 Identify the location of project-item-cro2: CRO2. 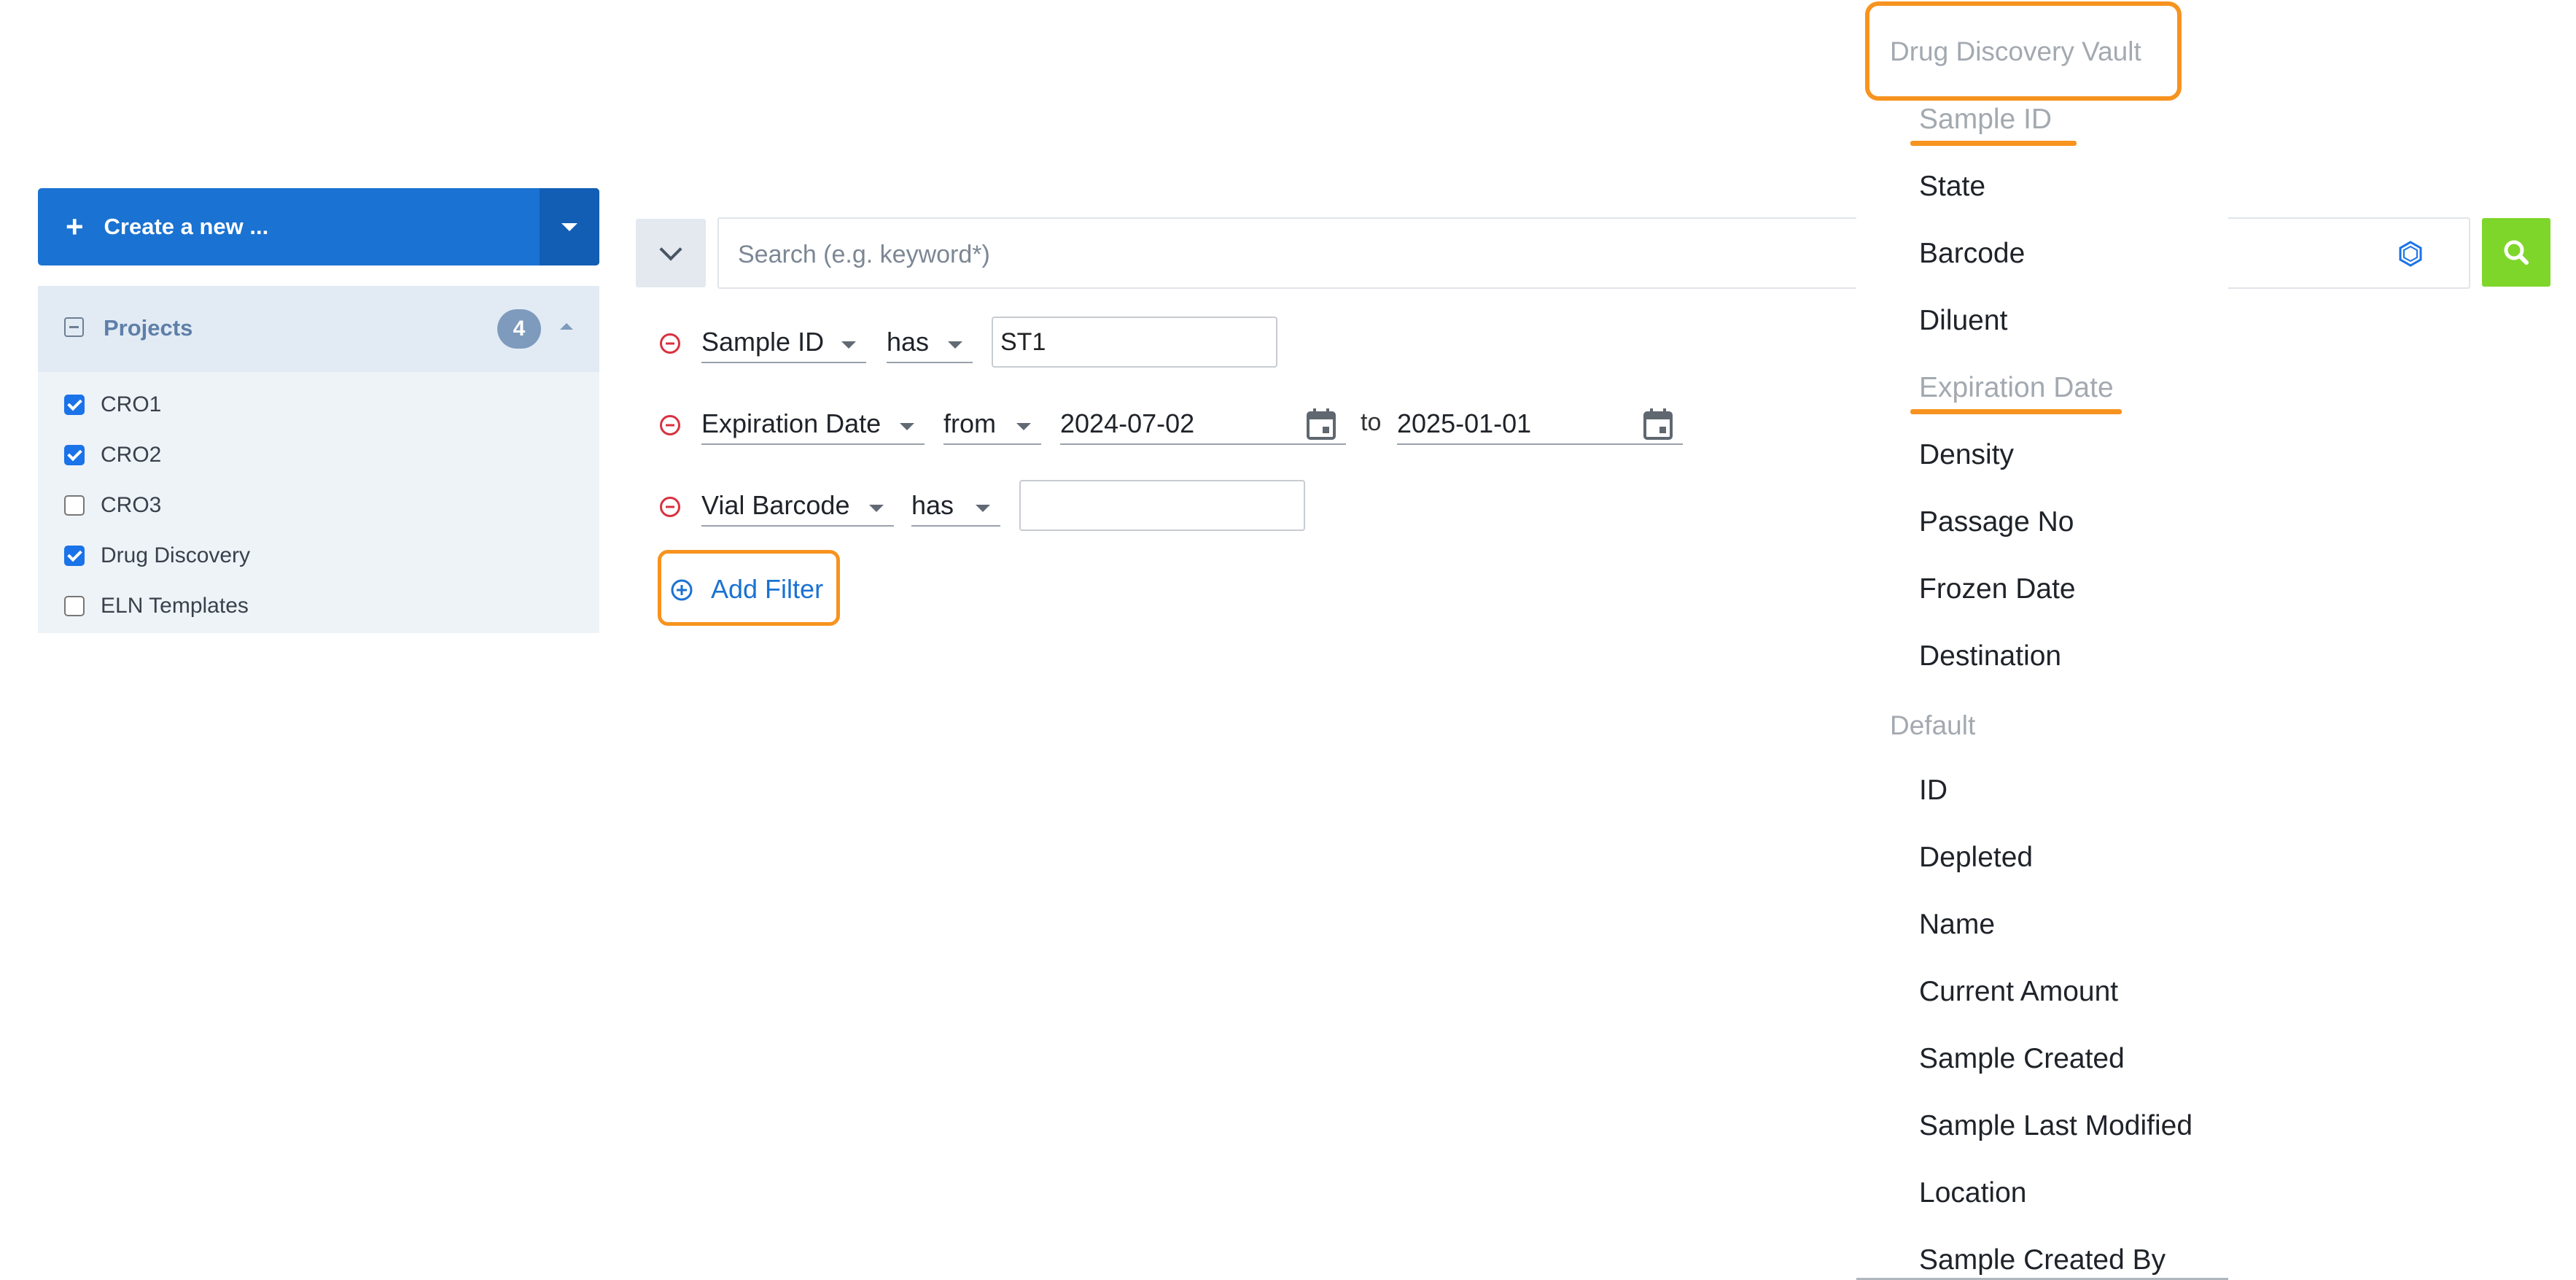
(112, 455).